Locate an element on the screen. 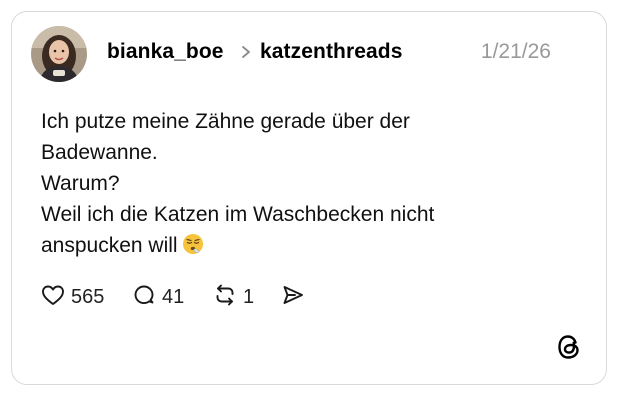 The height and width of the screenshot is (398, 620). post-text-line: anspucken will is located at coordinates (109, 245).